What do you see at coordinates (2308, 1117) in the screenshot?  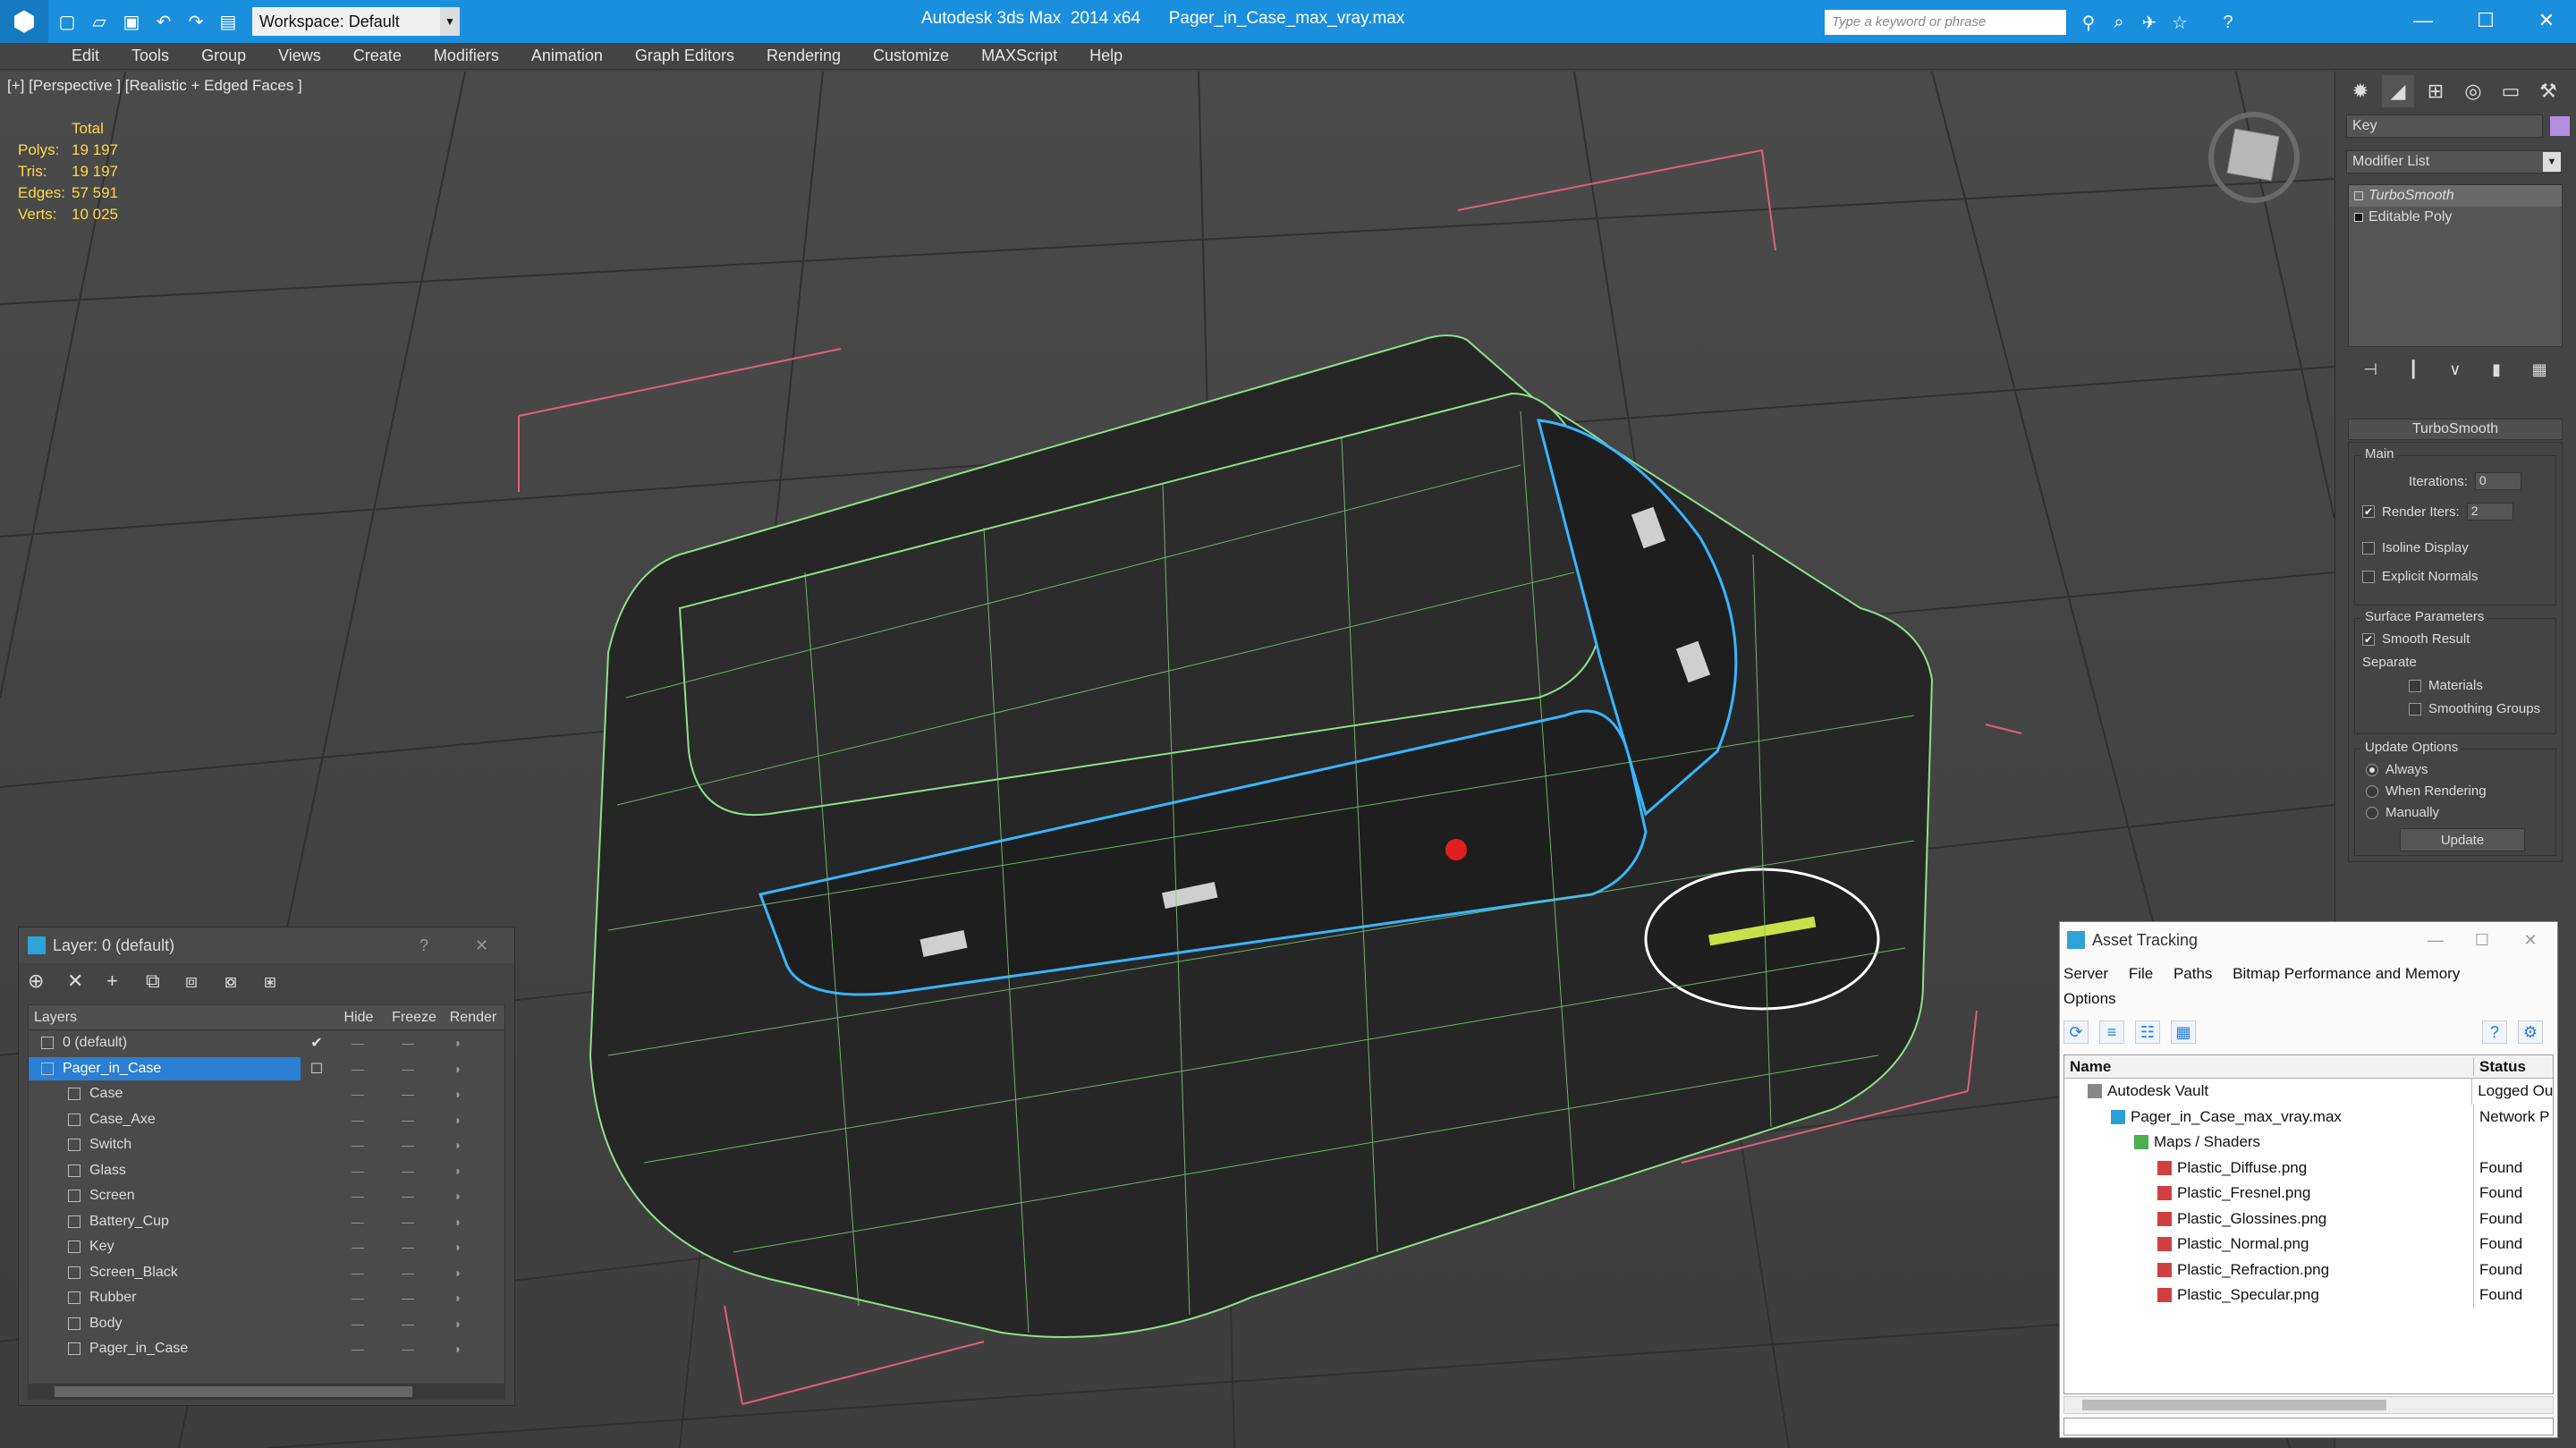 I see `asset-row: Pager_in_Case_max_vray.max Network P` at bounding box center [2308, 1117].